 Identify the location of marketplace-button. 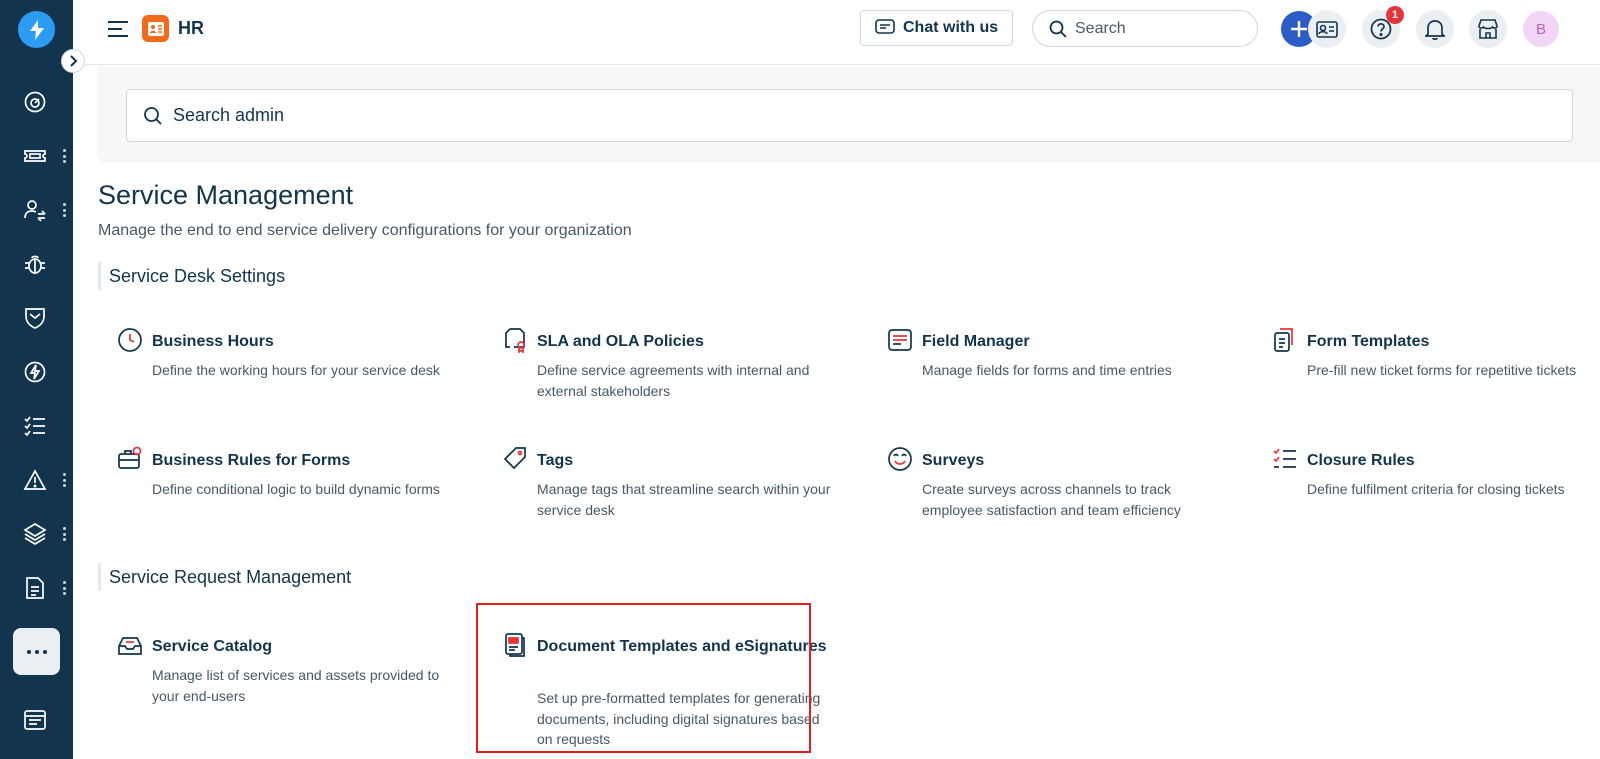
(1488, 29).